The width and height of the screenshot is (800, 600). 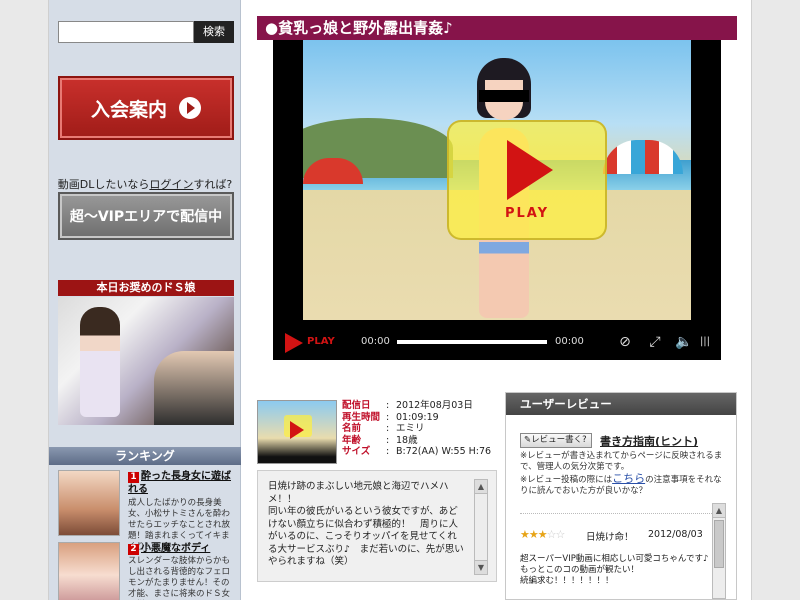 What do you see at coordinates (380, 440) in the screenshot?
I see `info-row: 年齢:18歳` at bounding box center [380, 440].